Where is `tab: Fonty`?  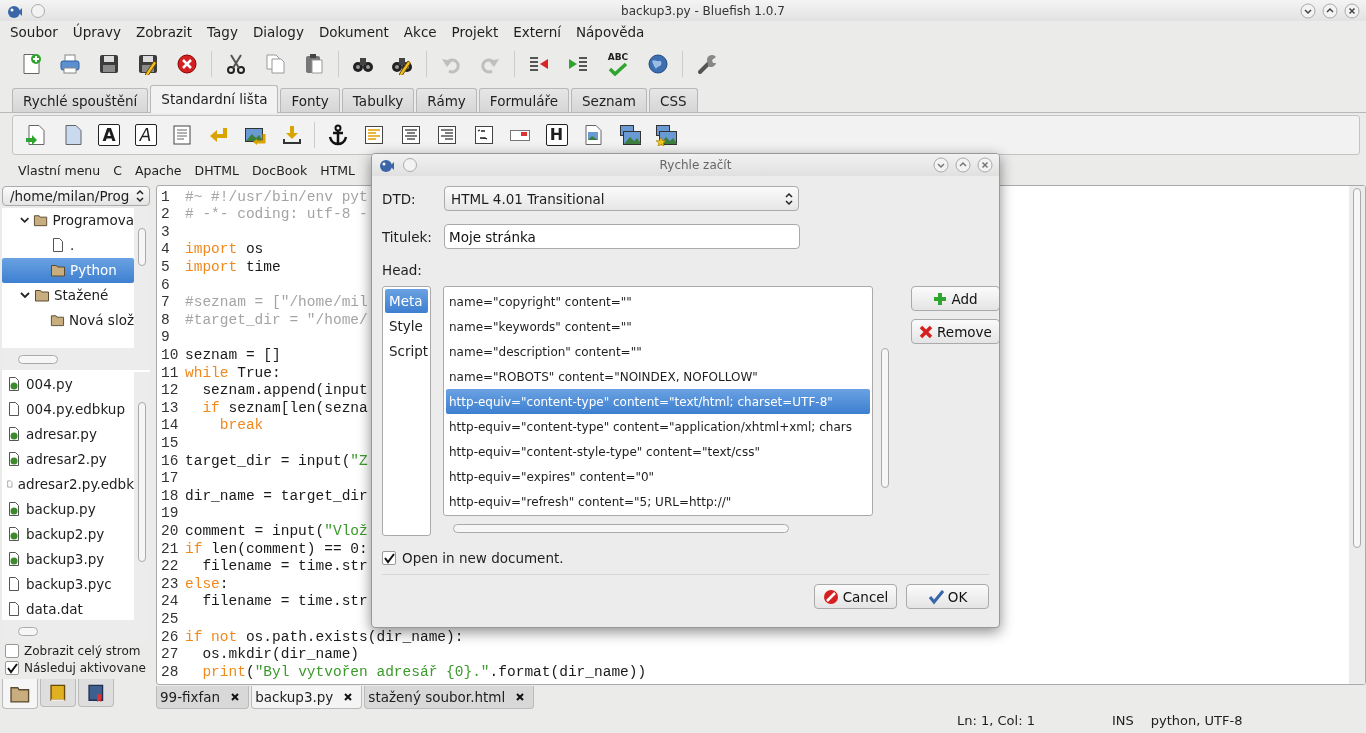
tab: Fonty is located at coordinates (310, 100).